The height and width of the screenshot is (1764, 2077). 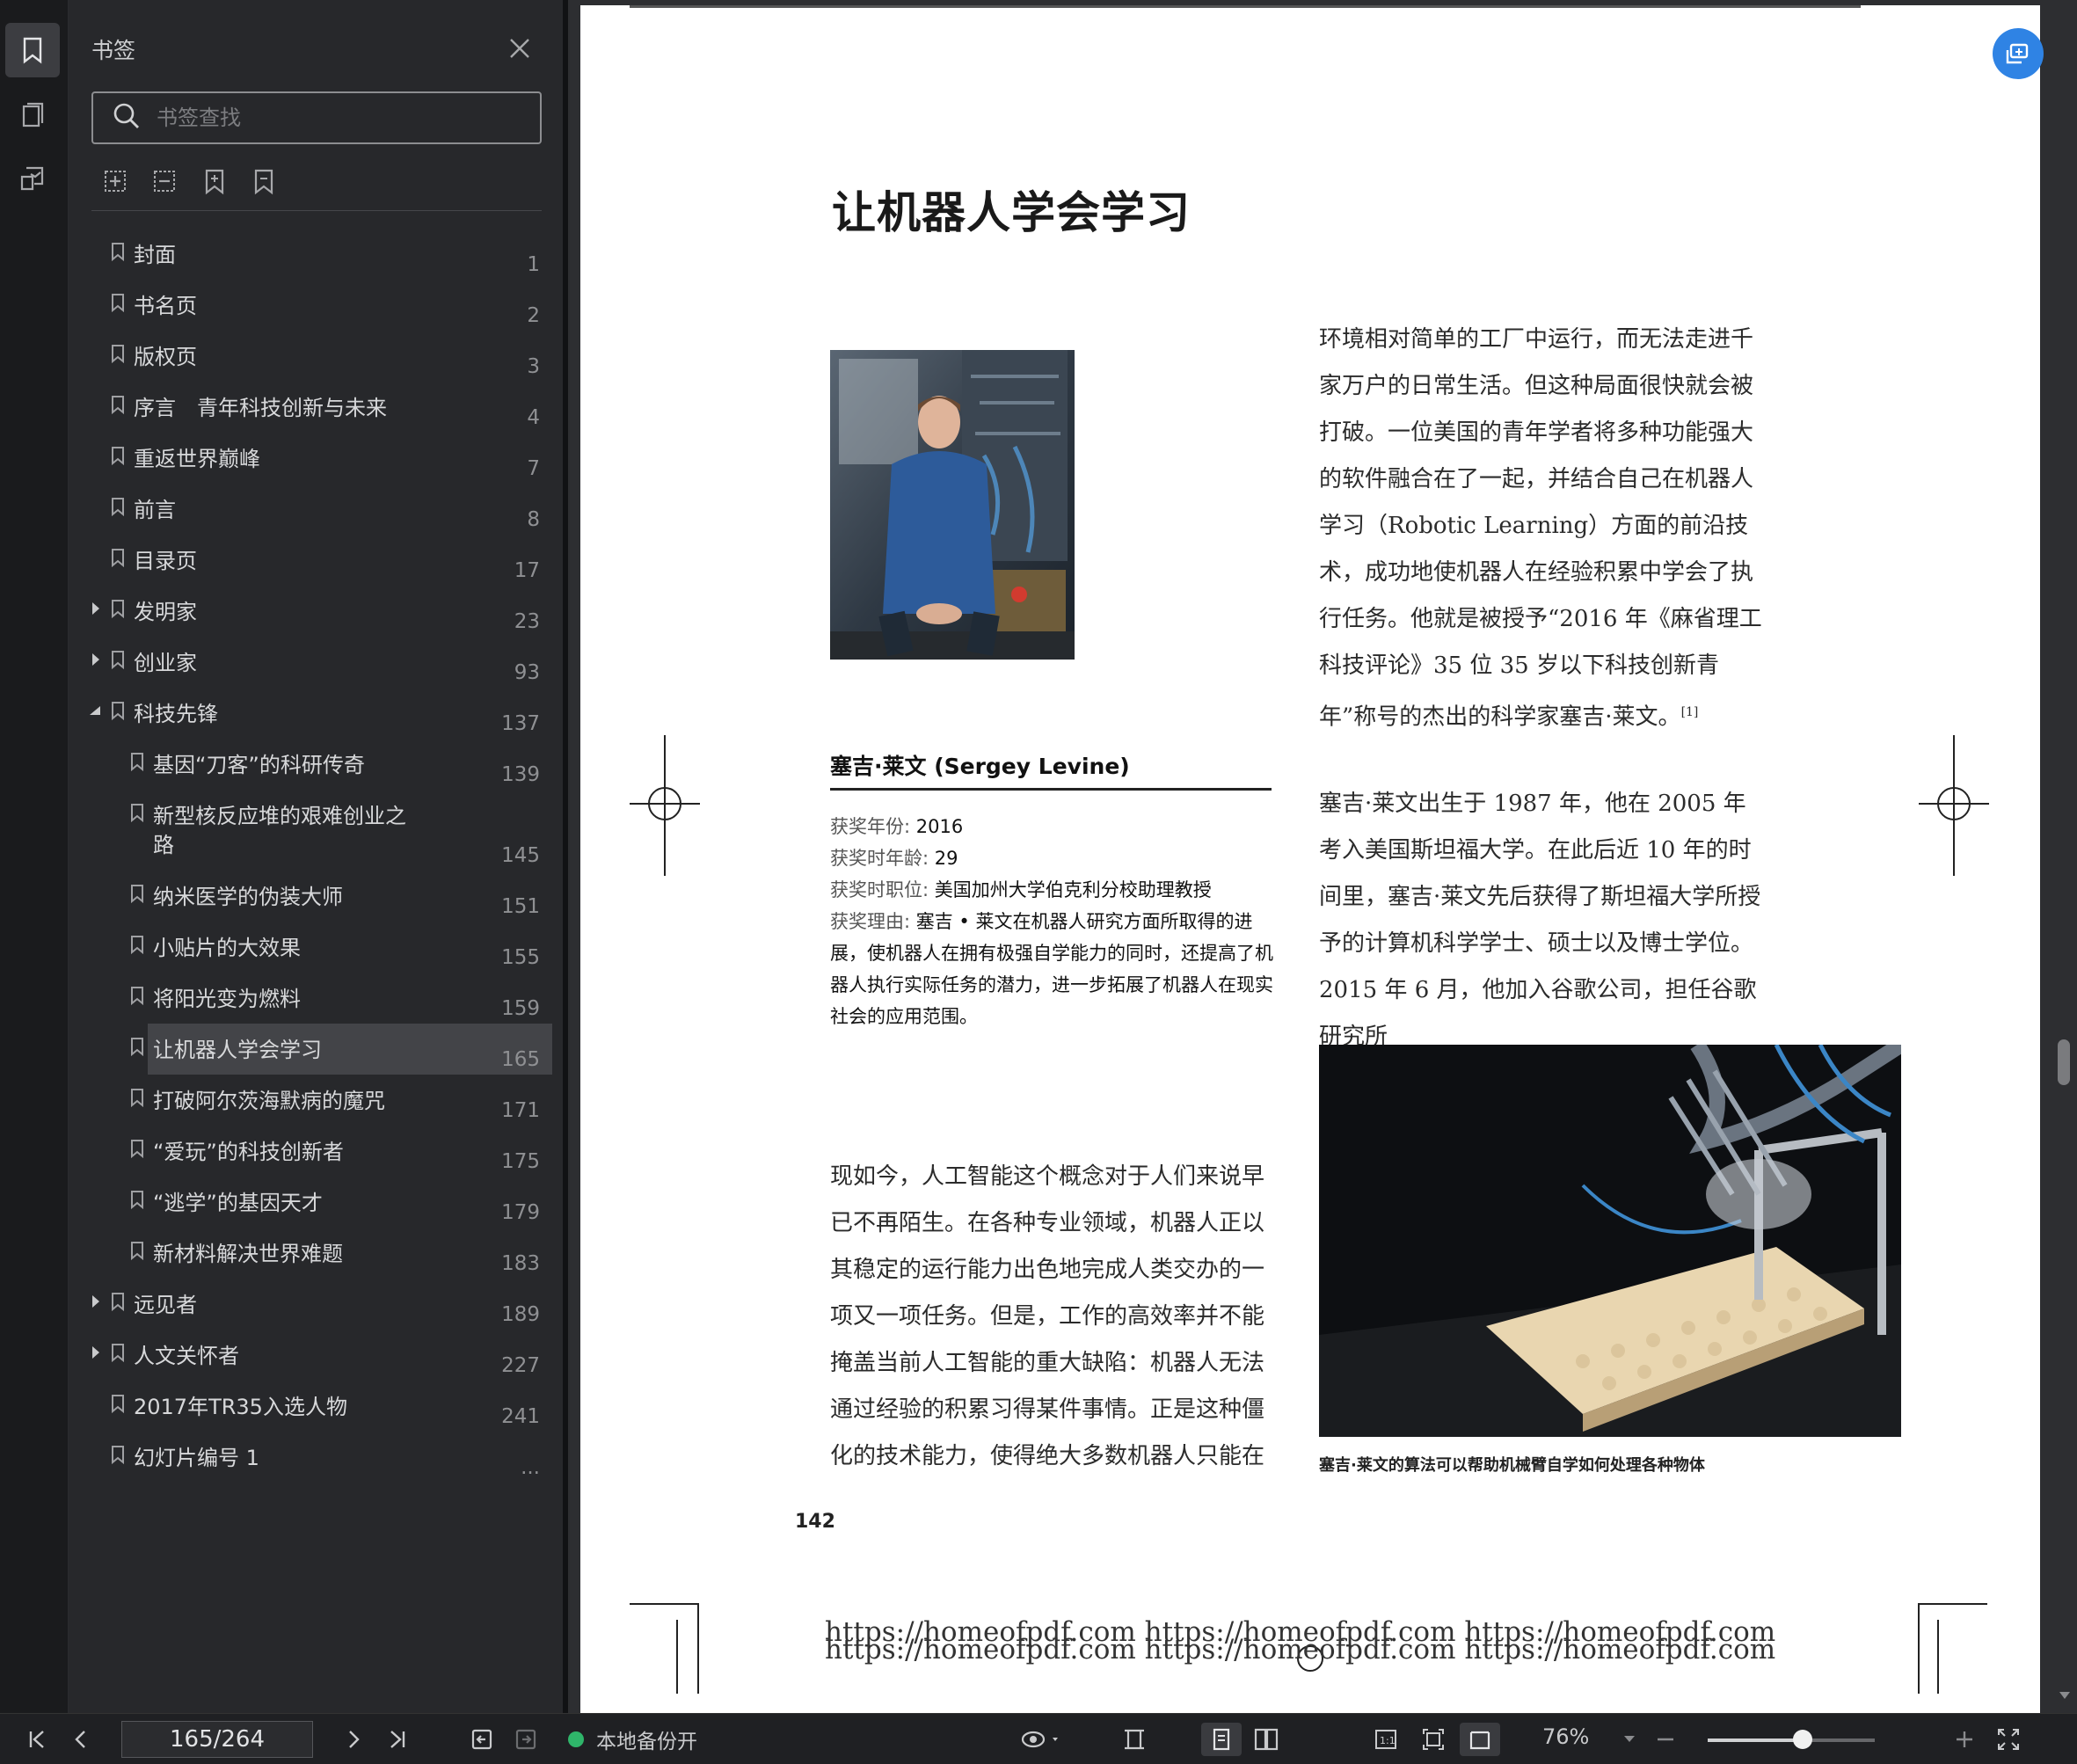 What do you see at coordinates (1803, 1739) in the screenshot?
I see `zoom-slider-knob` at bounding box center [1803, 1739].